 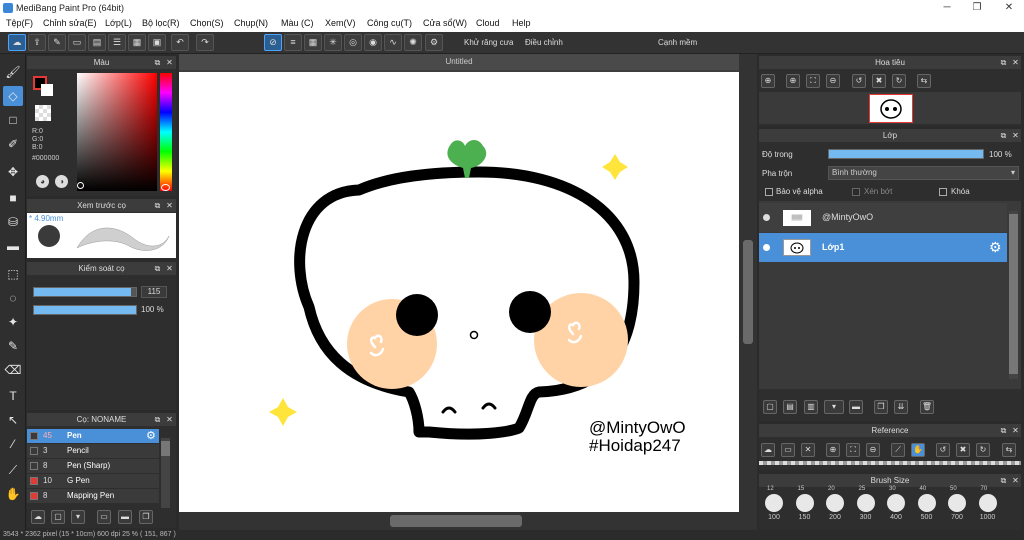 I want to click on gradient-tool-icon: ▬, so click(x=13, y=246).